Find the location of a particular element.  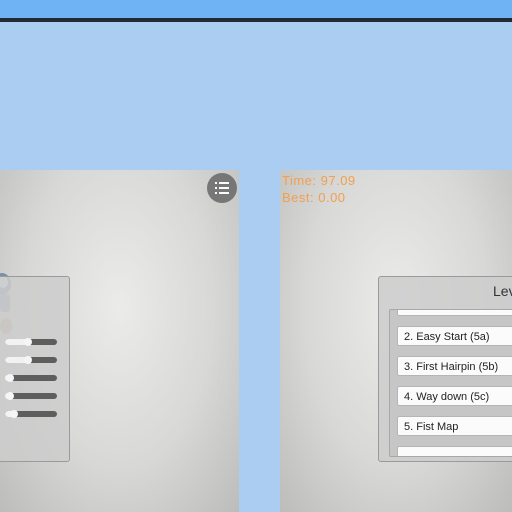

top-bar is located at coordinates (256, 9).